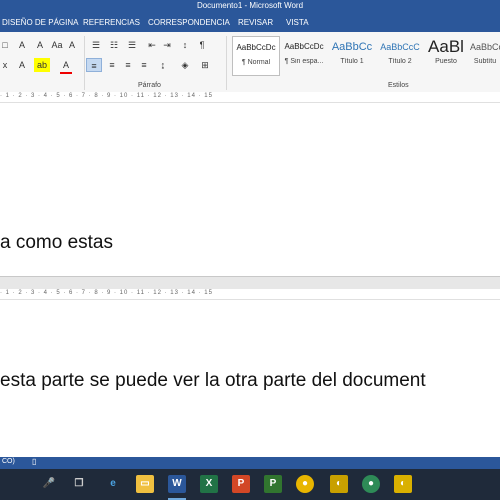 The image size is (500, 500). Describe the element at coordinates (94, 65) in the screenshot. I see `align-left-icon: ≡` at that location.